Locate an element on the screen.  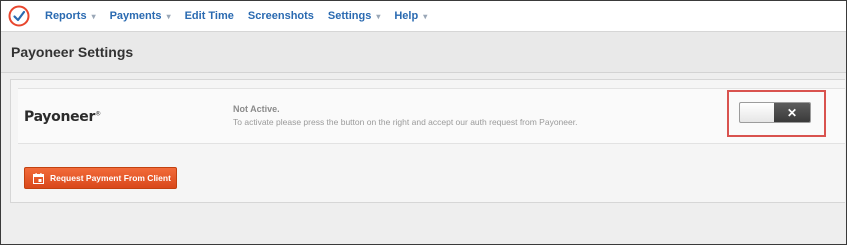
nav-item-help: Help ▾ is located at coordinates (410, 16).